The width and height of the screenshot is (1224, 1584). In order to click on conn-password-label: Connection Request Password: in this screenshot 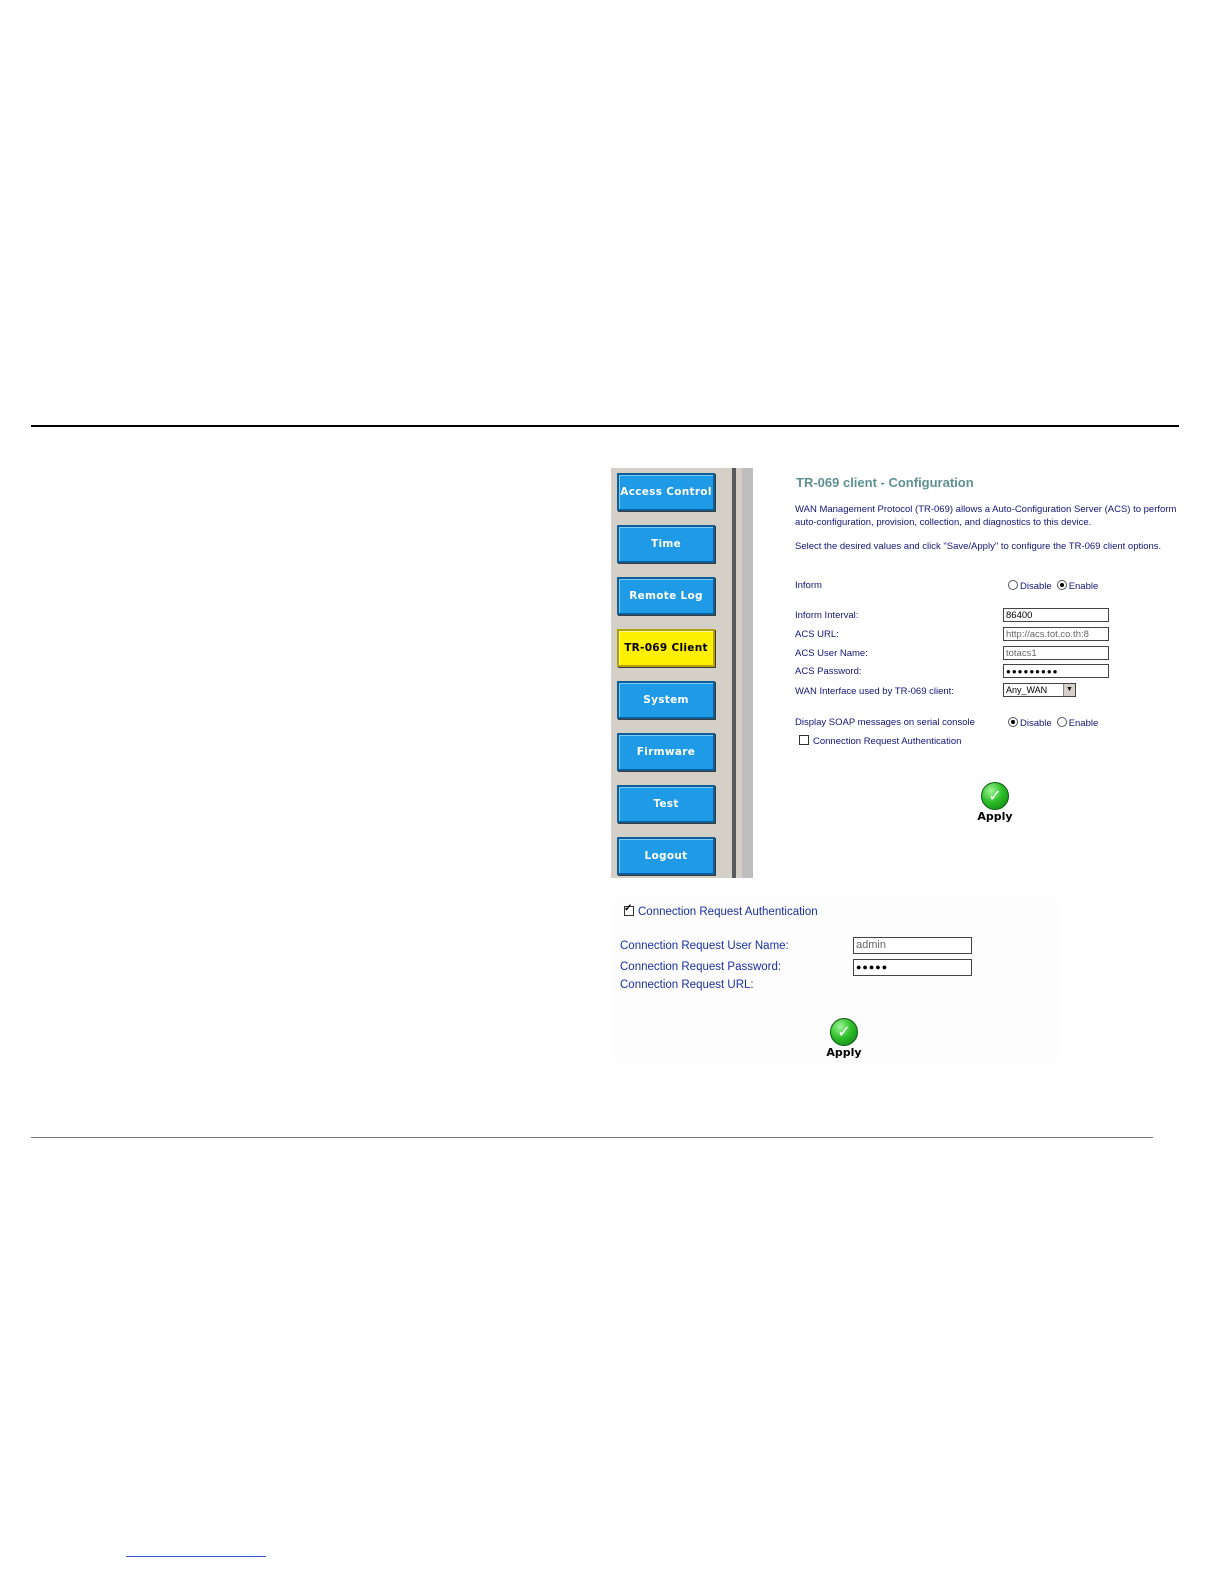, I will do `click(701, 967)`.